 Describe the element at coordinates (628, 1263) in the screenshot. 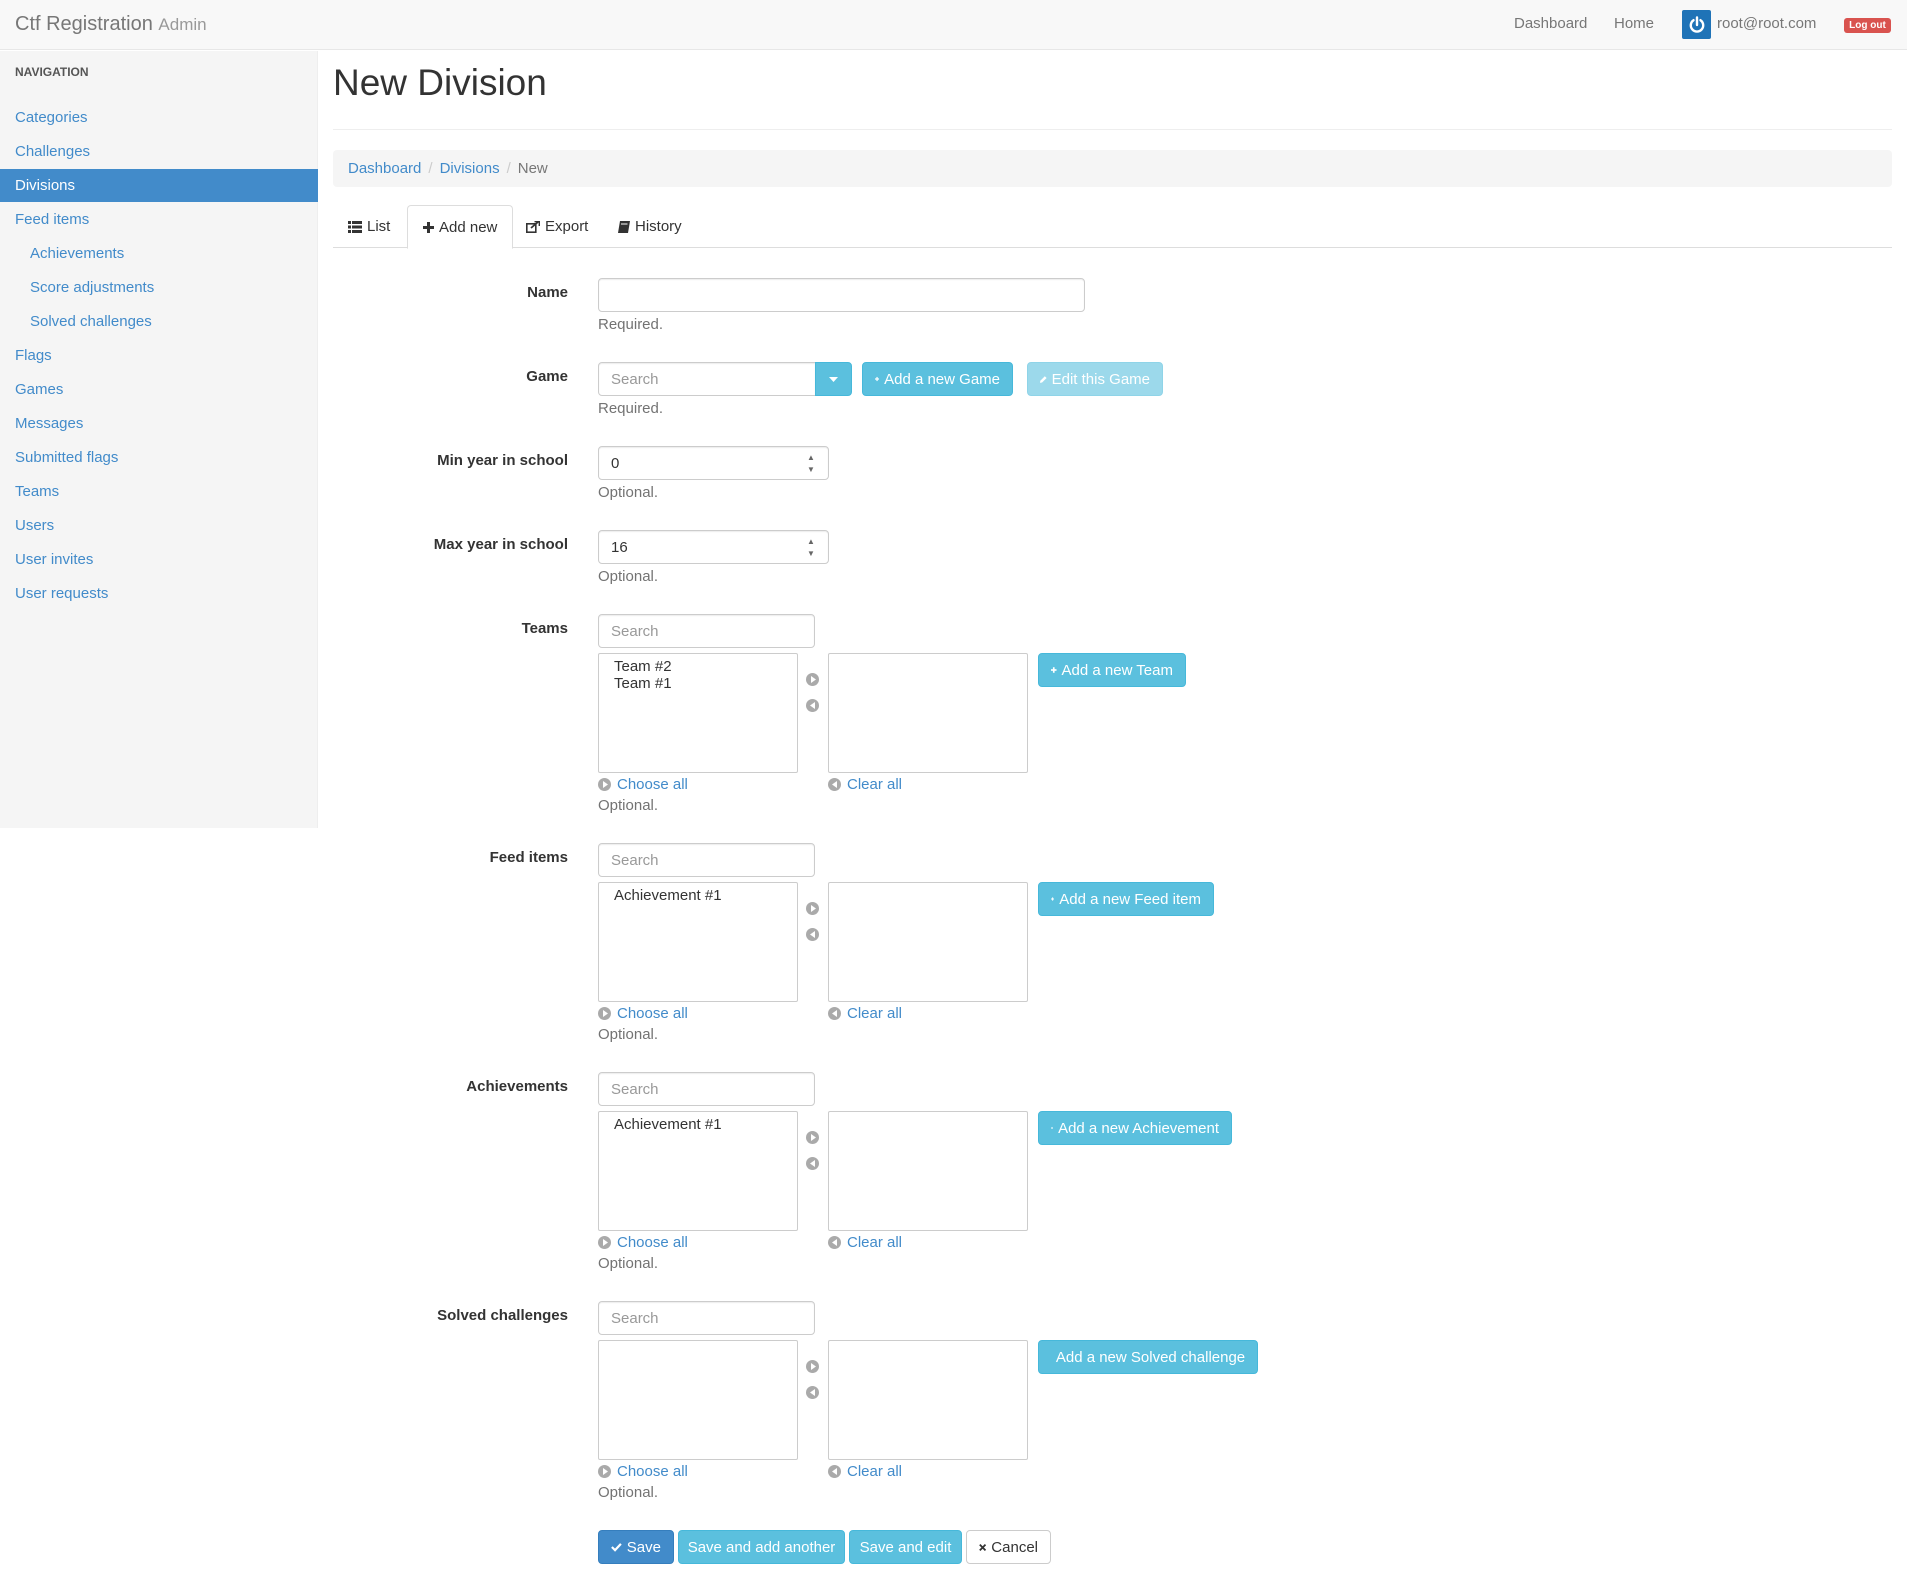

I see `achievements-help: Optional.` at that location.